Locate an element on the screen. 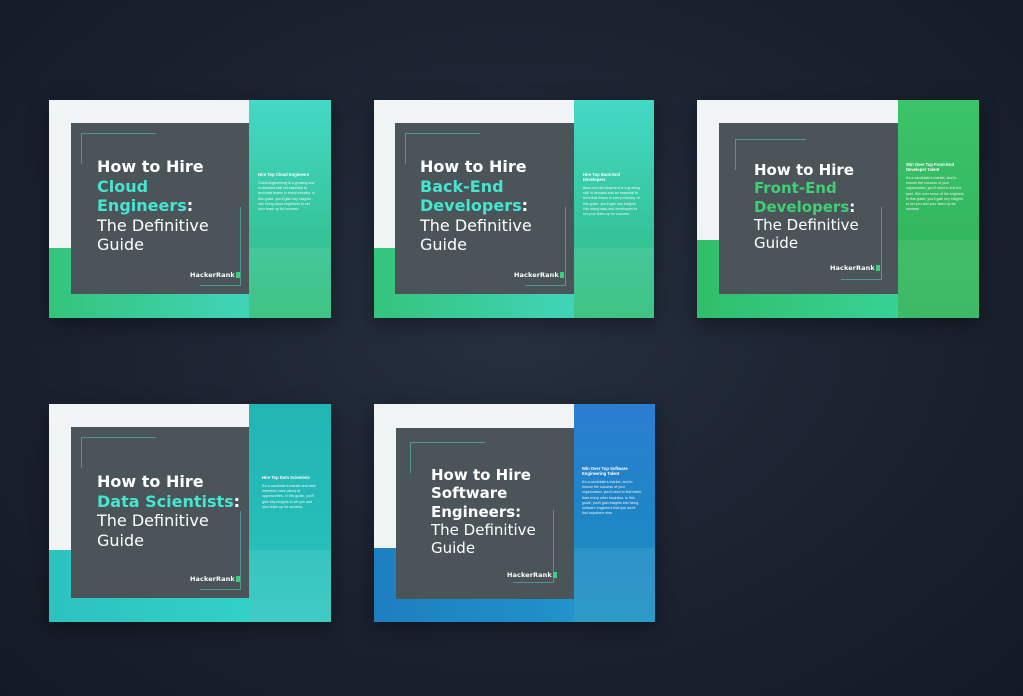 The height and width of the screenshot is (696, 1023). title-highlight: Back-End is located at coordinates (462, 186).